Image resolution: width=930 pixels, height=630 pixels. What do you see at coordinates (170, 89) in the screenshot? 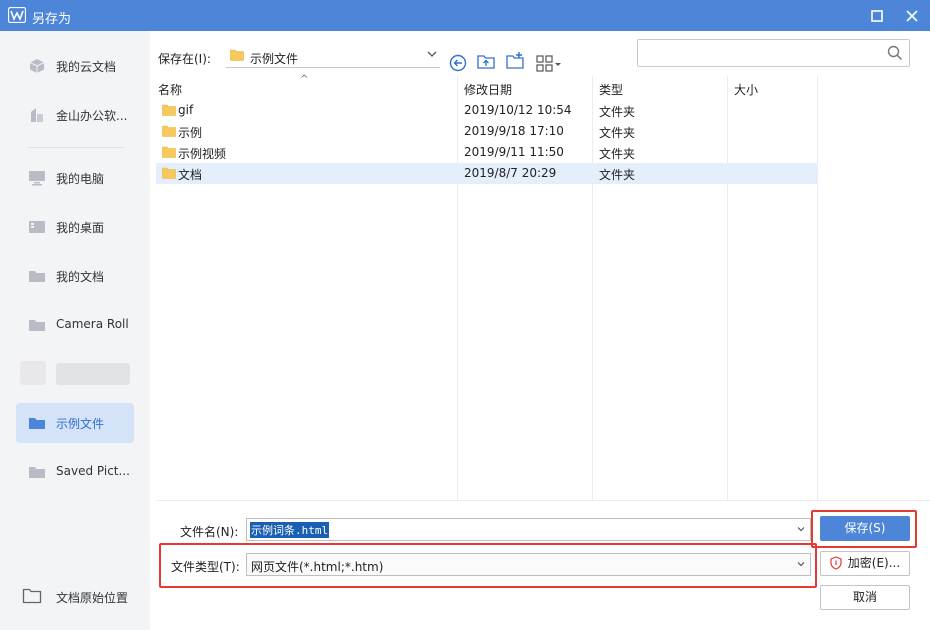
I see `column-header-name: 名称` at bounding box center [170, 89].